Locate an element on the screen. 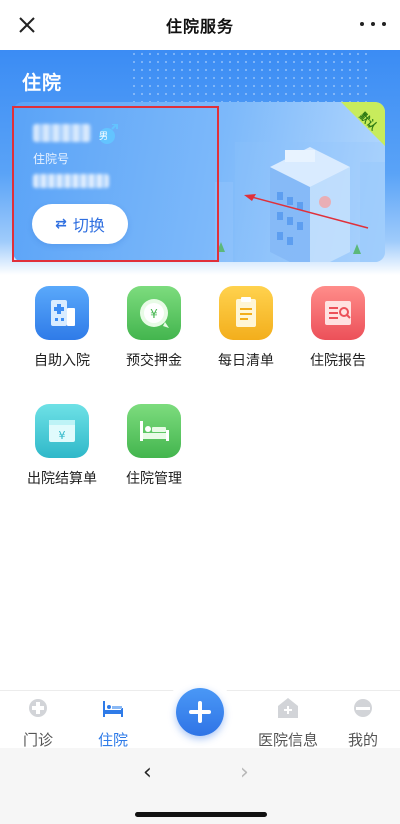 This screenshot has height=824, width=400. deposit-icon: ¥ is located at coordinates (154, 313).